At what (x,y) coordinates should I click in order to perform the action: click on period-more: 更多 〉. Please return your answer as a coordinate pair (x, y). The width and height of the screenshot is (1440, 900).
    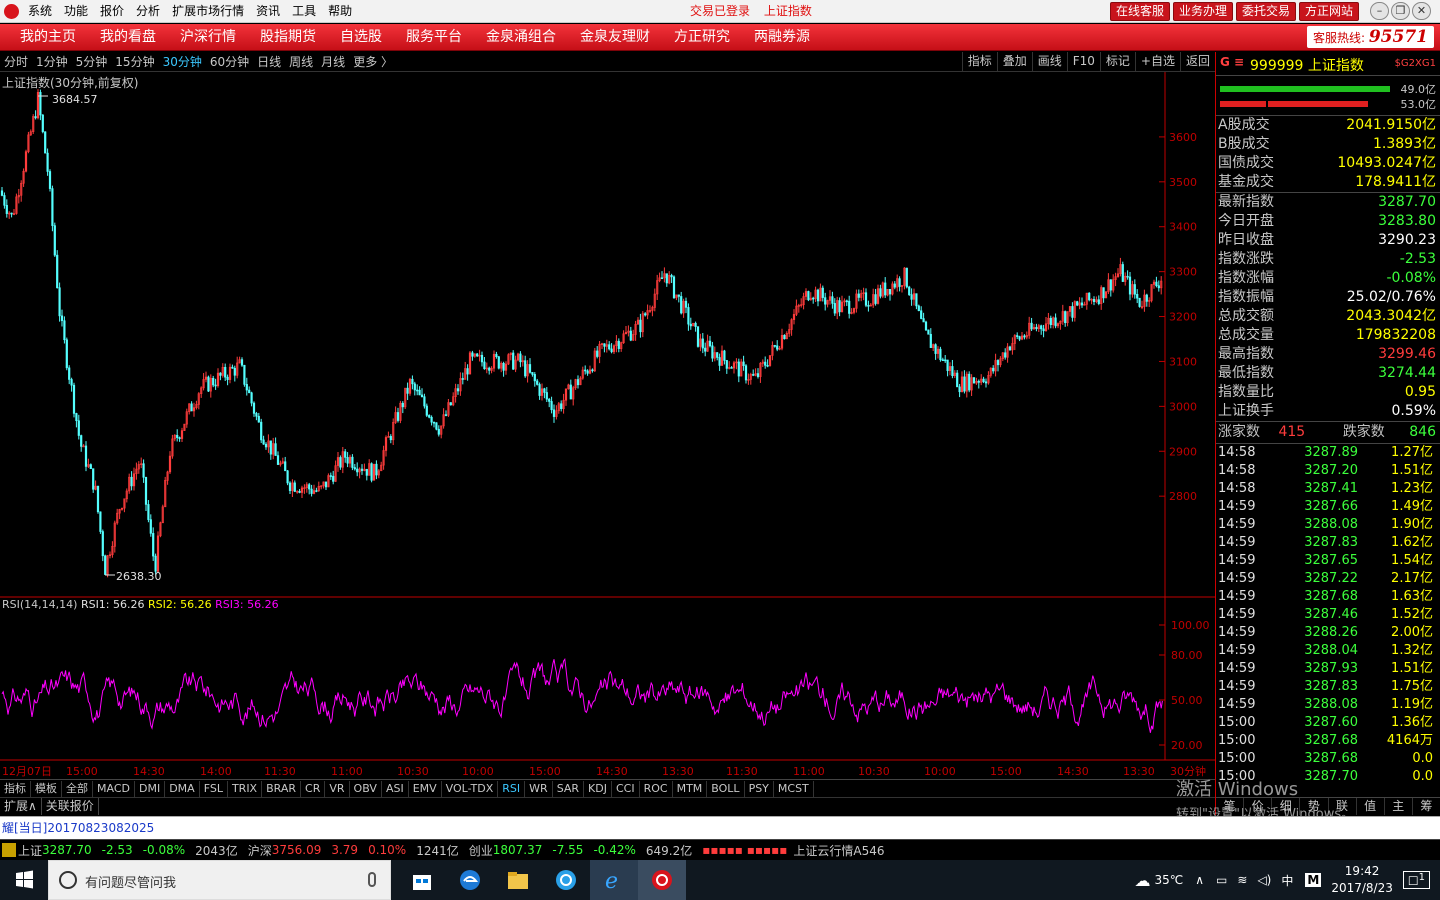
    Looking at the image, I should click on (373, 61).